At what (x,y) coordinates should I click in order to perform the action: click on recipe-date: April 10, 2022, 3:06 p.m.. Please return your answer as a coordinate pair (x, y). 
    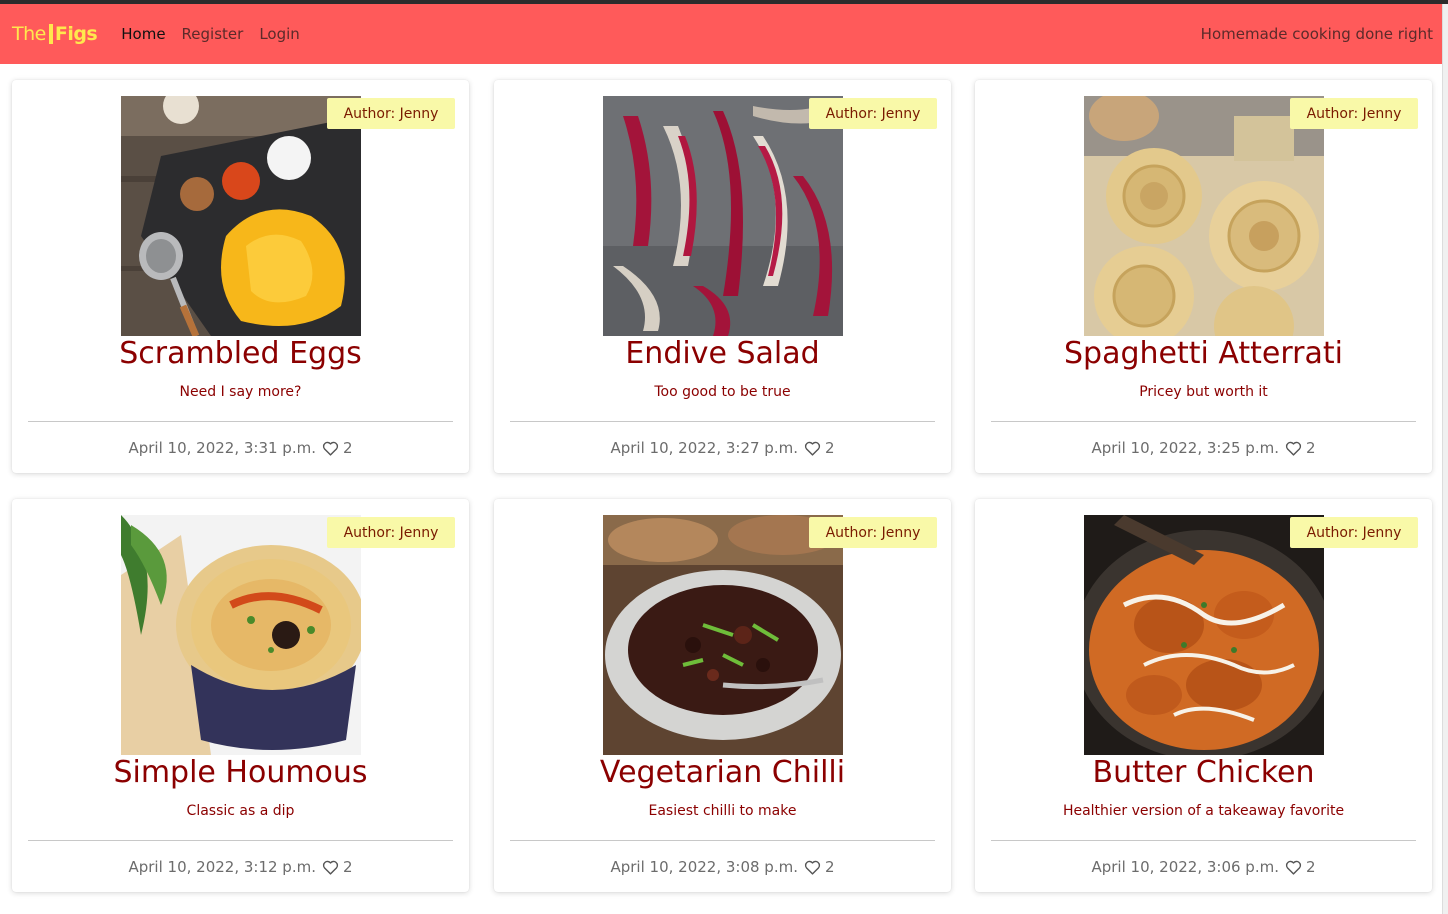
    Looking at the image, I should click on (1185, 867).